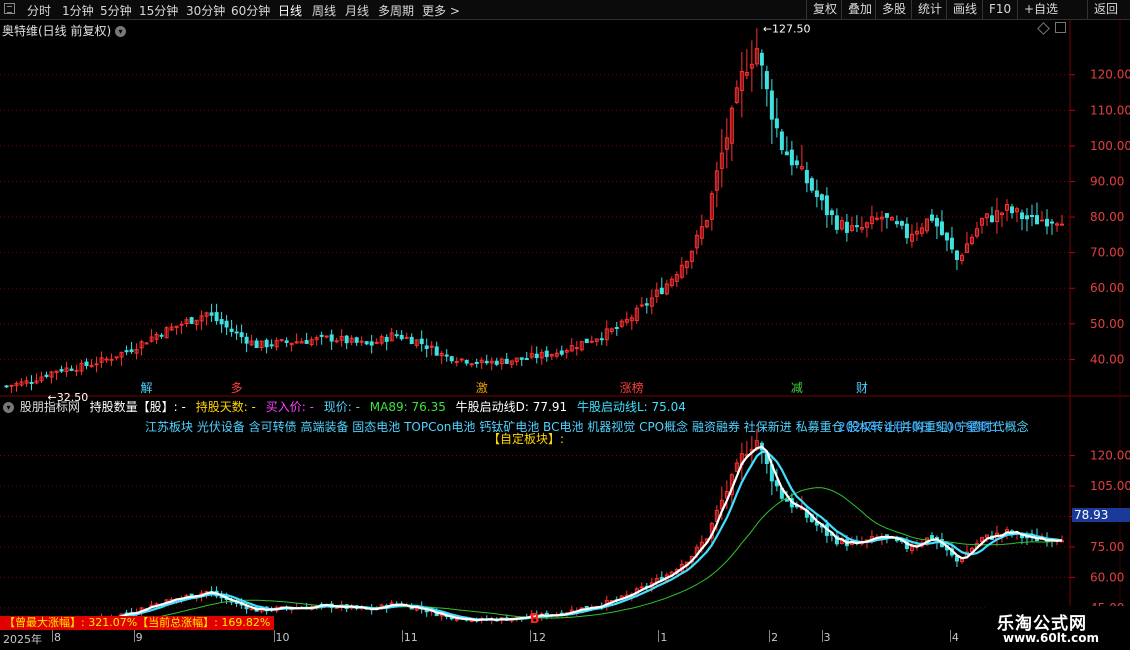 The image size is (1130, 650). What do you see at coordinates (49, 407) in the screenshot?
I see `indicator-title: 股朋指标网` at bounding box center [49, 407].